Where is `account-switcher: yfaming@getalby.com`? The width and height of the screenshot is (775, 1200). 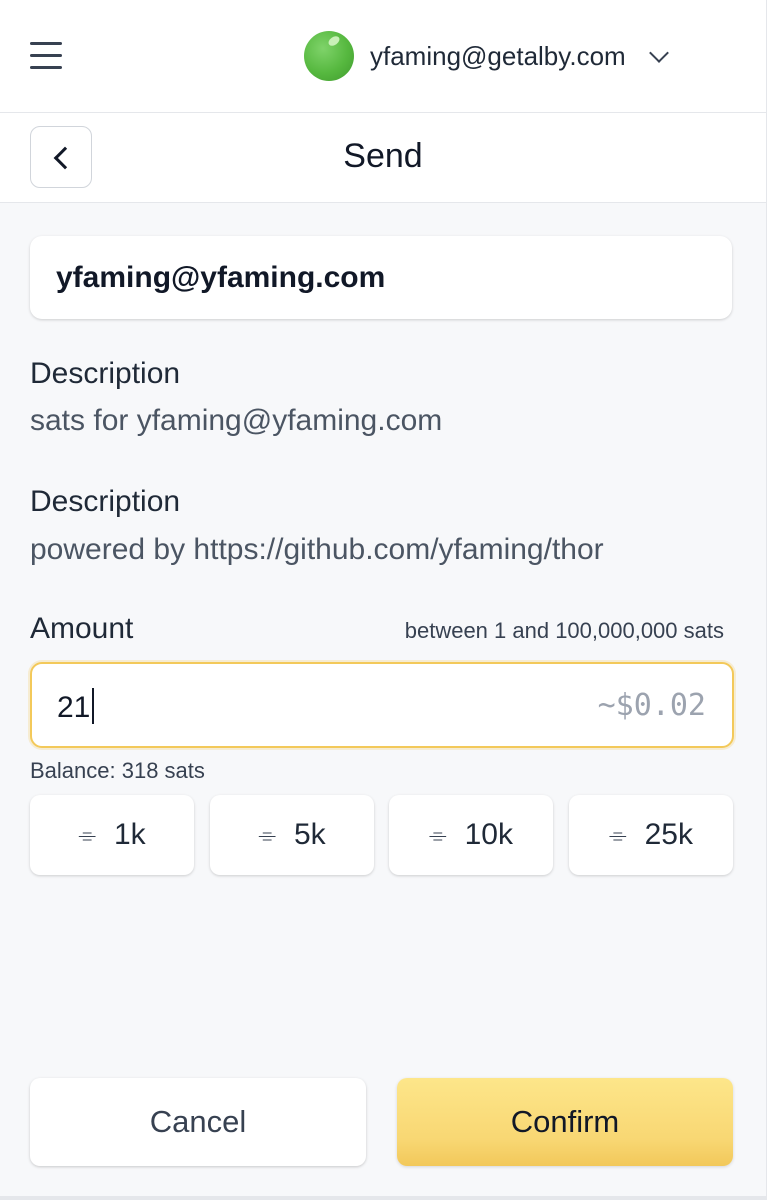 account-switcher: yfaming@getalby.com is located at coordinates (486, 56).